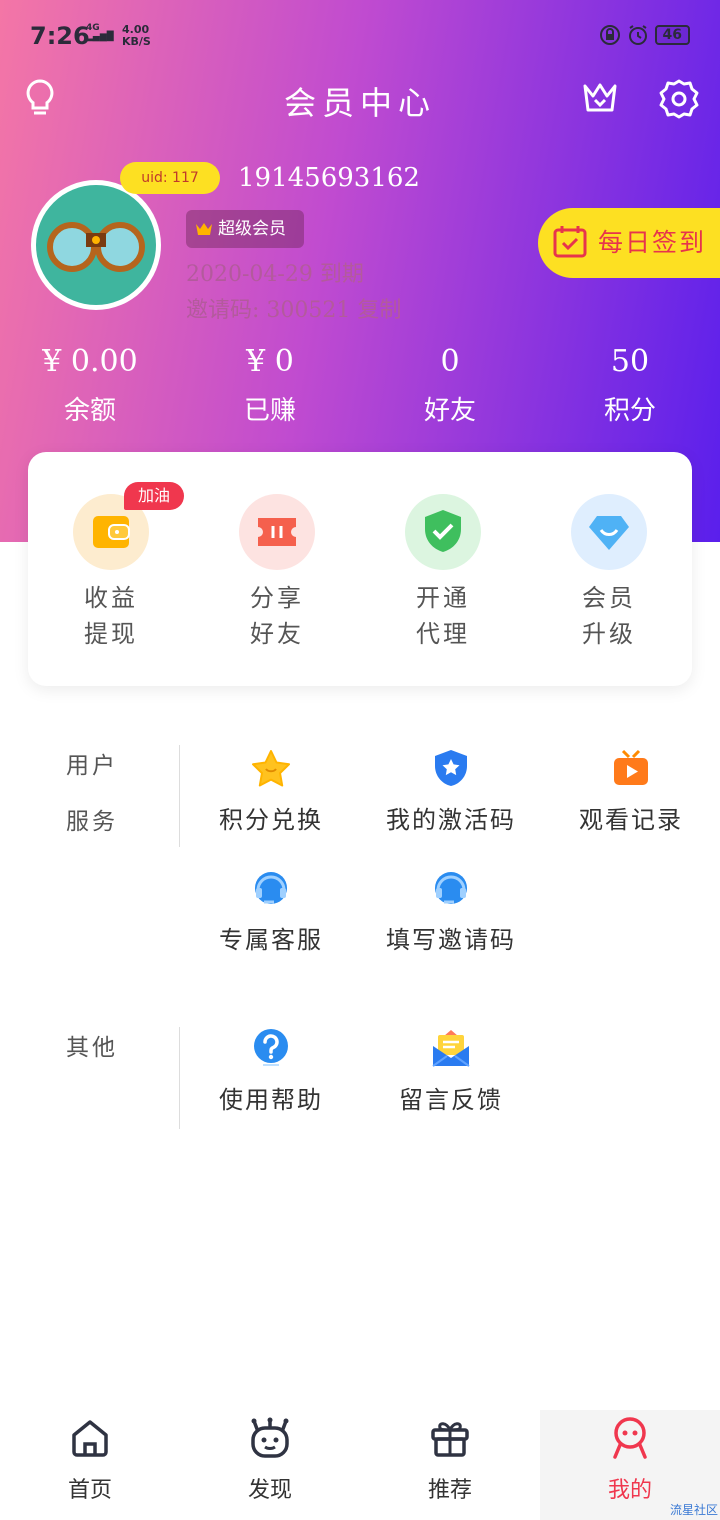 This screenshot has width=720, height=1520. I want to click on bottom-tab-bar: 首页 发现 推荐 我的, so click(360, 1465).